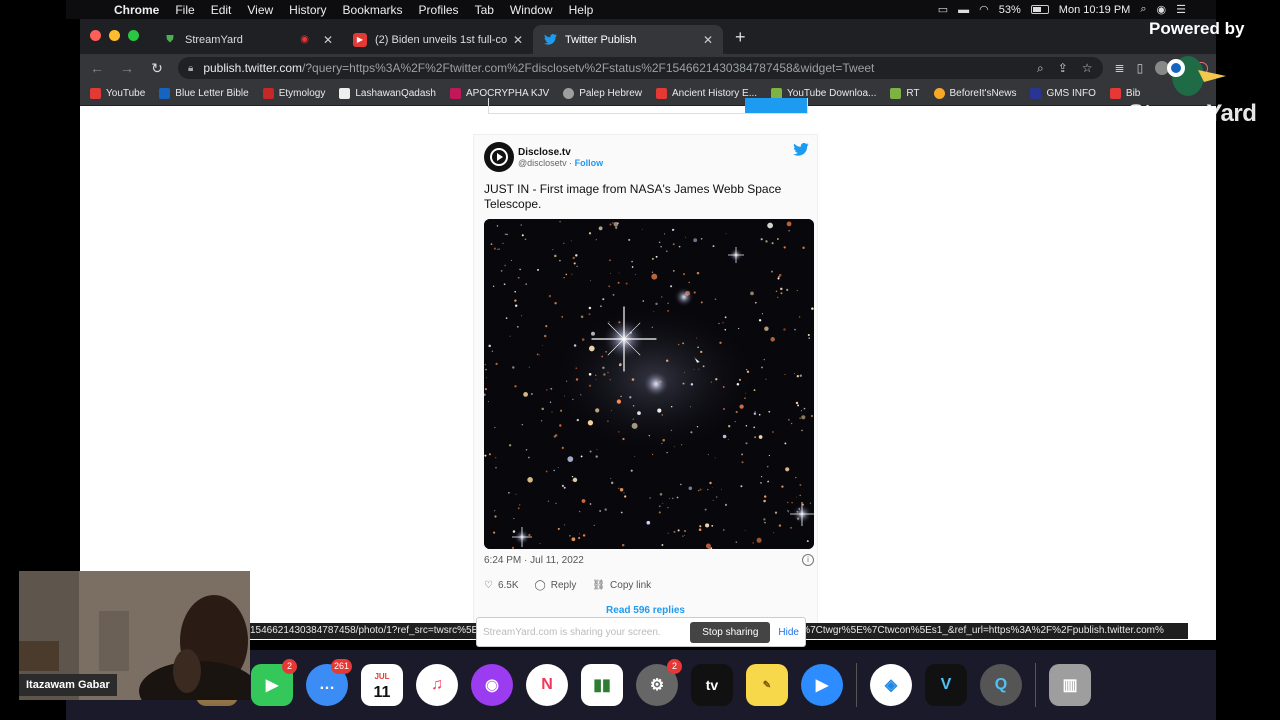 The width and height of the screenshot is (1280, 720). What do you see at coordinates (345, 93) in the screenshot?
I see `d-icon` at bounding box center [345, 93].